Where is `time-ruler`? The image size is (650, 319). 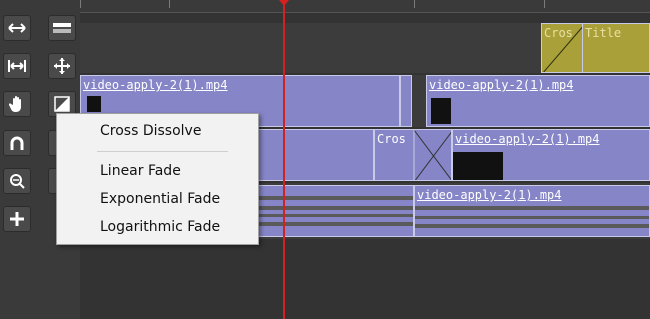
time-ruler is located at coordinates (365, 6).